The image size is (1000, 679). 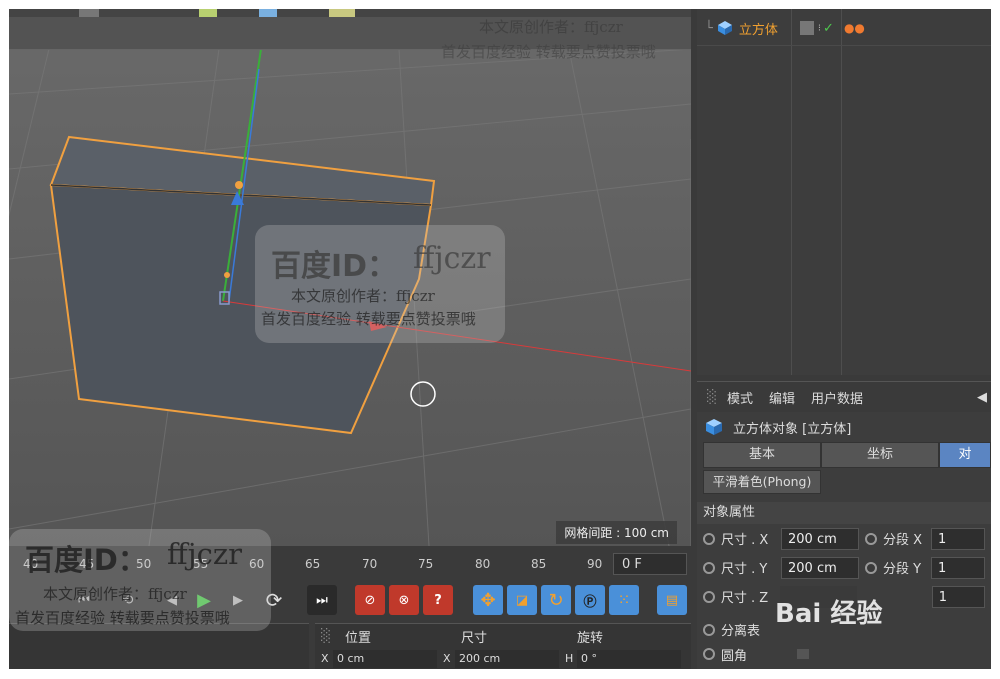 I want to click on prop-row-fillet: 圆角, so click(x=844, y=654).